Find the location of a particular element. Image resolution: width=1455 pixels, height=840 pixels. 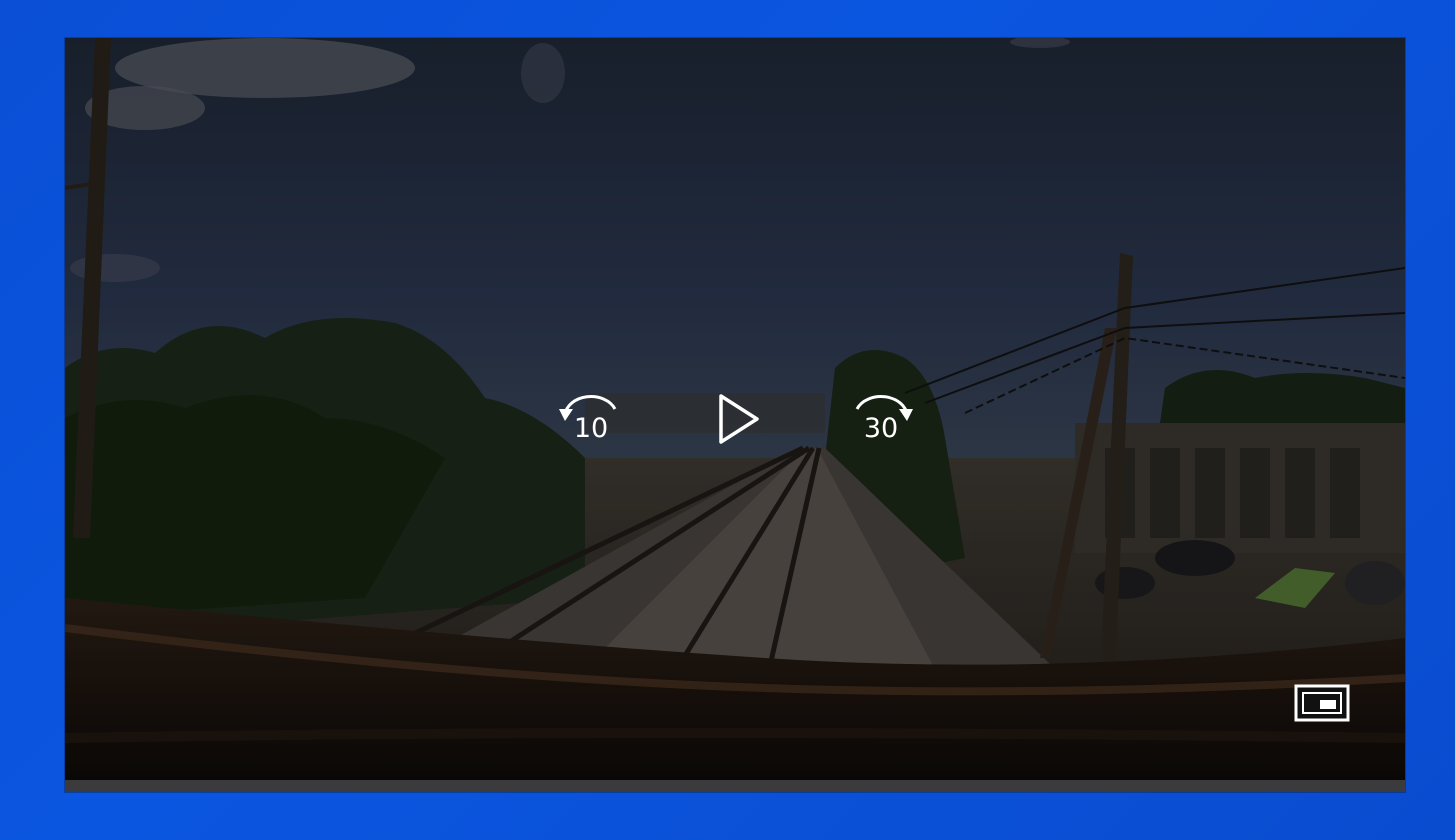

skip-back-label: 10 is located at coordinates (591, 428).